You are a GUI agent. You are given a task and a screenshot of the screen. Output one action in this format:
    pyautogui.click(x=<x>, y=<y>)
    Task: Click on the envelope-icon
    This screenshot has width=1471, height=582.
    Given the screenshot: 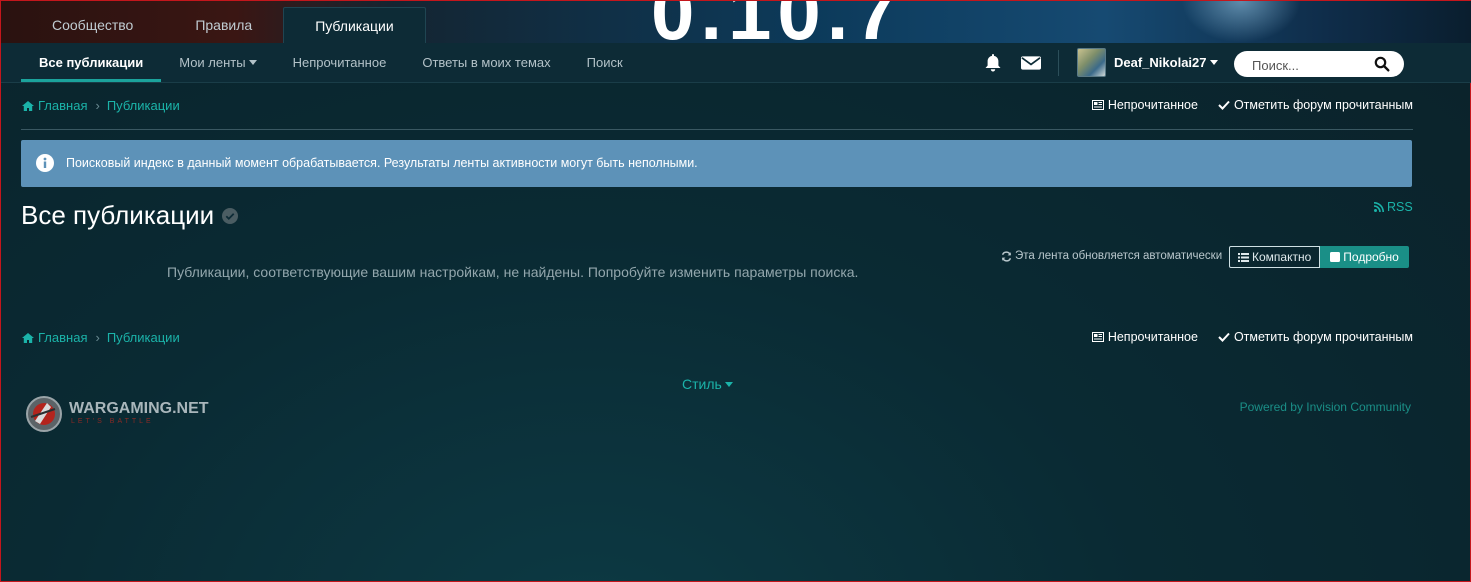 What is the action you would take?
    pyautogui.click(x=1031, y=63)
    